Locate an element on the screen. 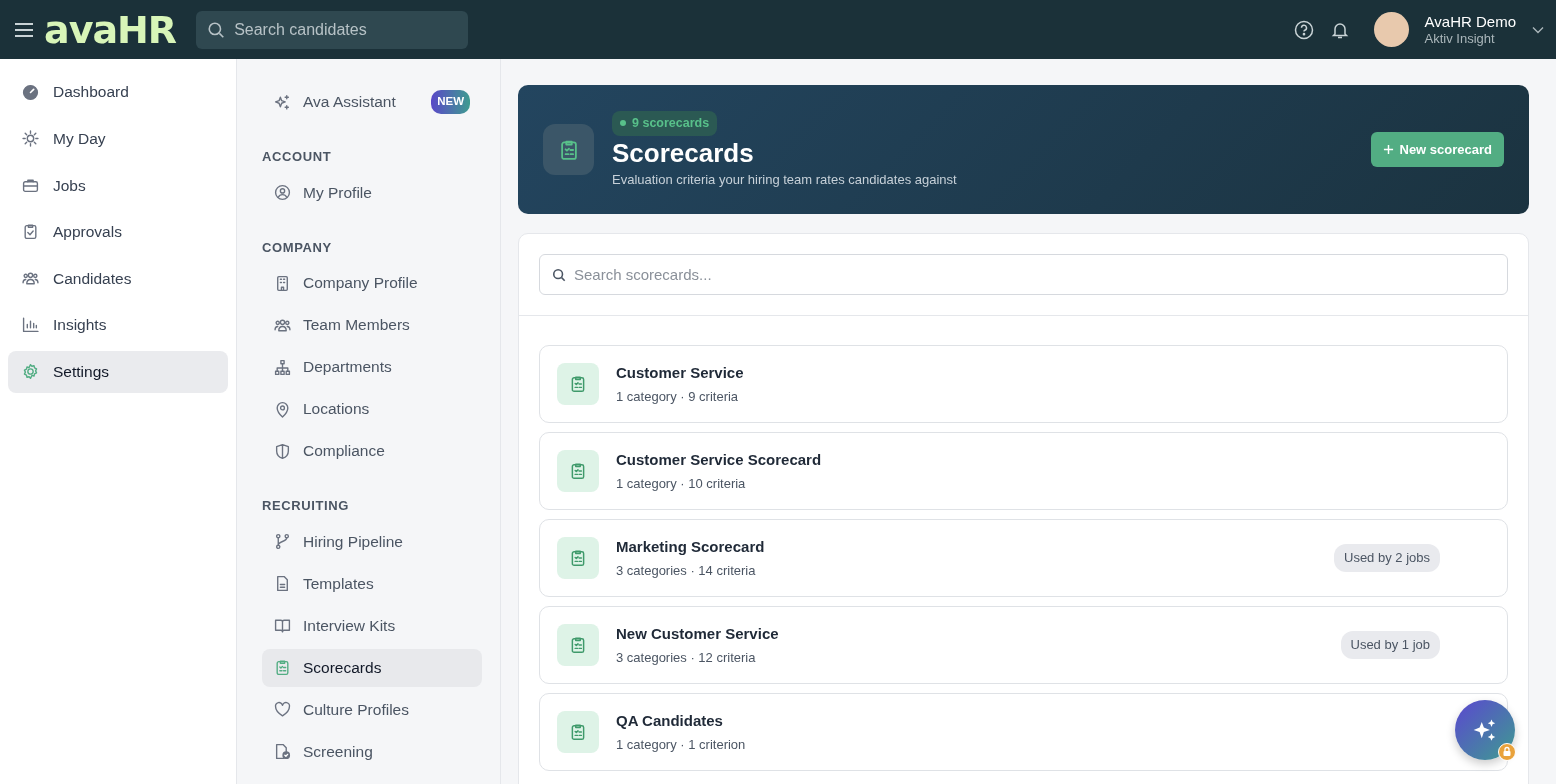 Image resolution: width=1556 pixels, height=784 pixels. count-badge: 9 scorecards is located at coordinates (665, 123).